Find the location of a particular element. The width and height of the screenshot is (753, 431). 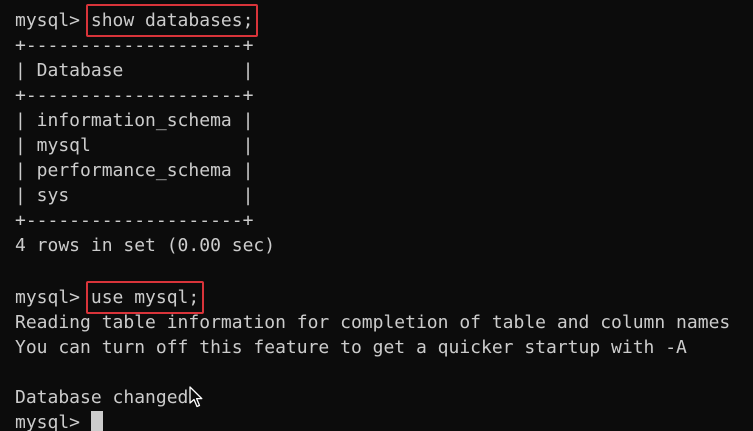

highlighted-command-show-databases: show databases; is located at coordinates (171, 20).